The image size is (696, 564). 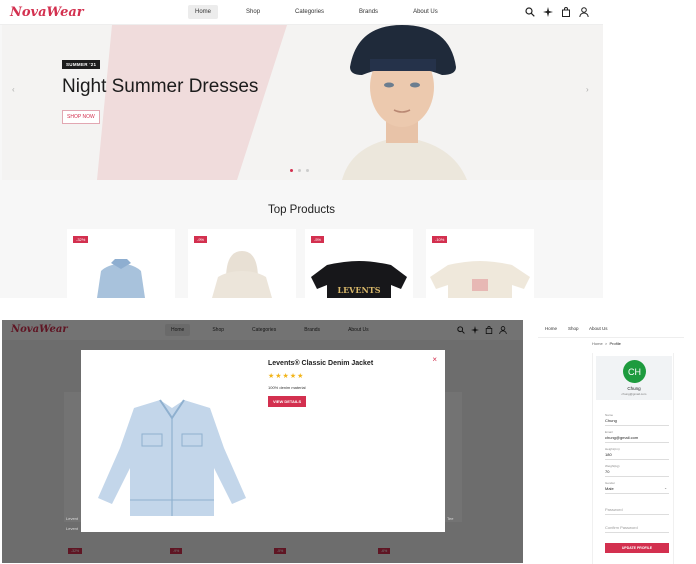 I want to click on jacket-image, so click(x=172, y=457).